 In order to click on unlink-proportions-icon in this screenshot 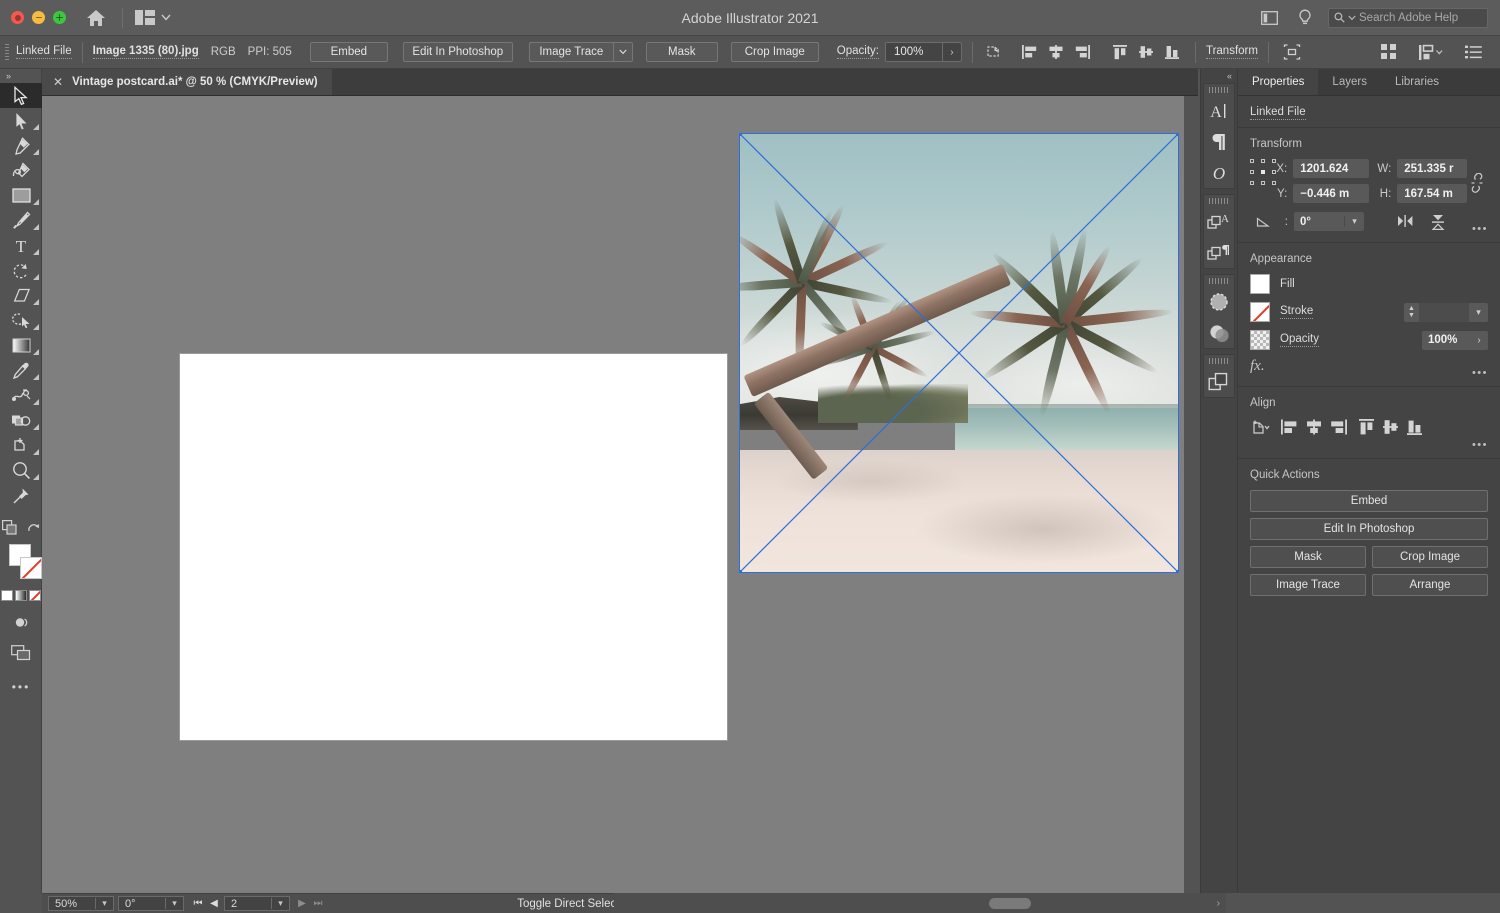, I will do `click(1477, 176)`.